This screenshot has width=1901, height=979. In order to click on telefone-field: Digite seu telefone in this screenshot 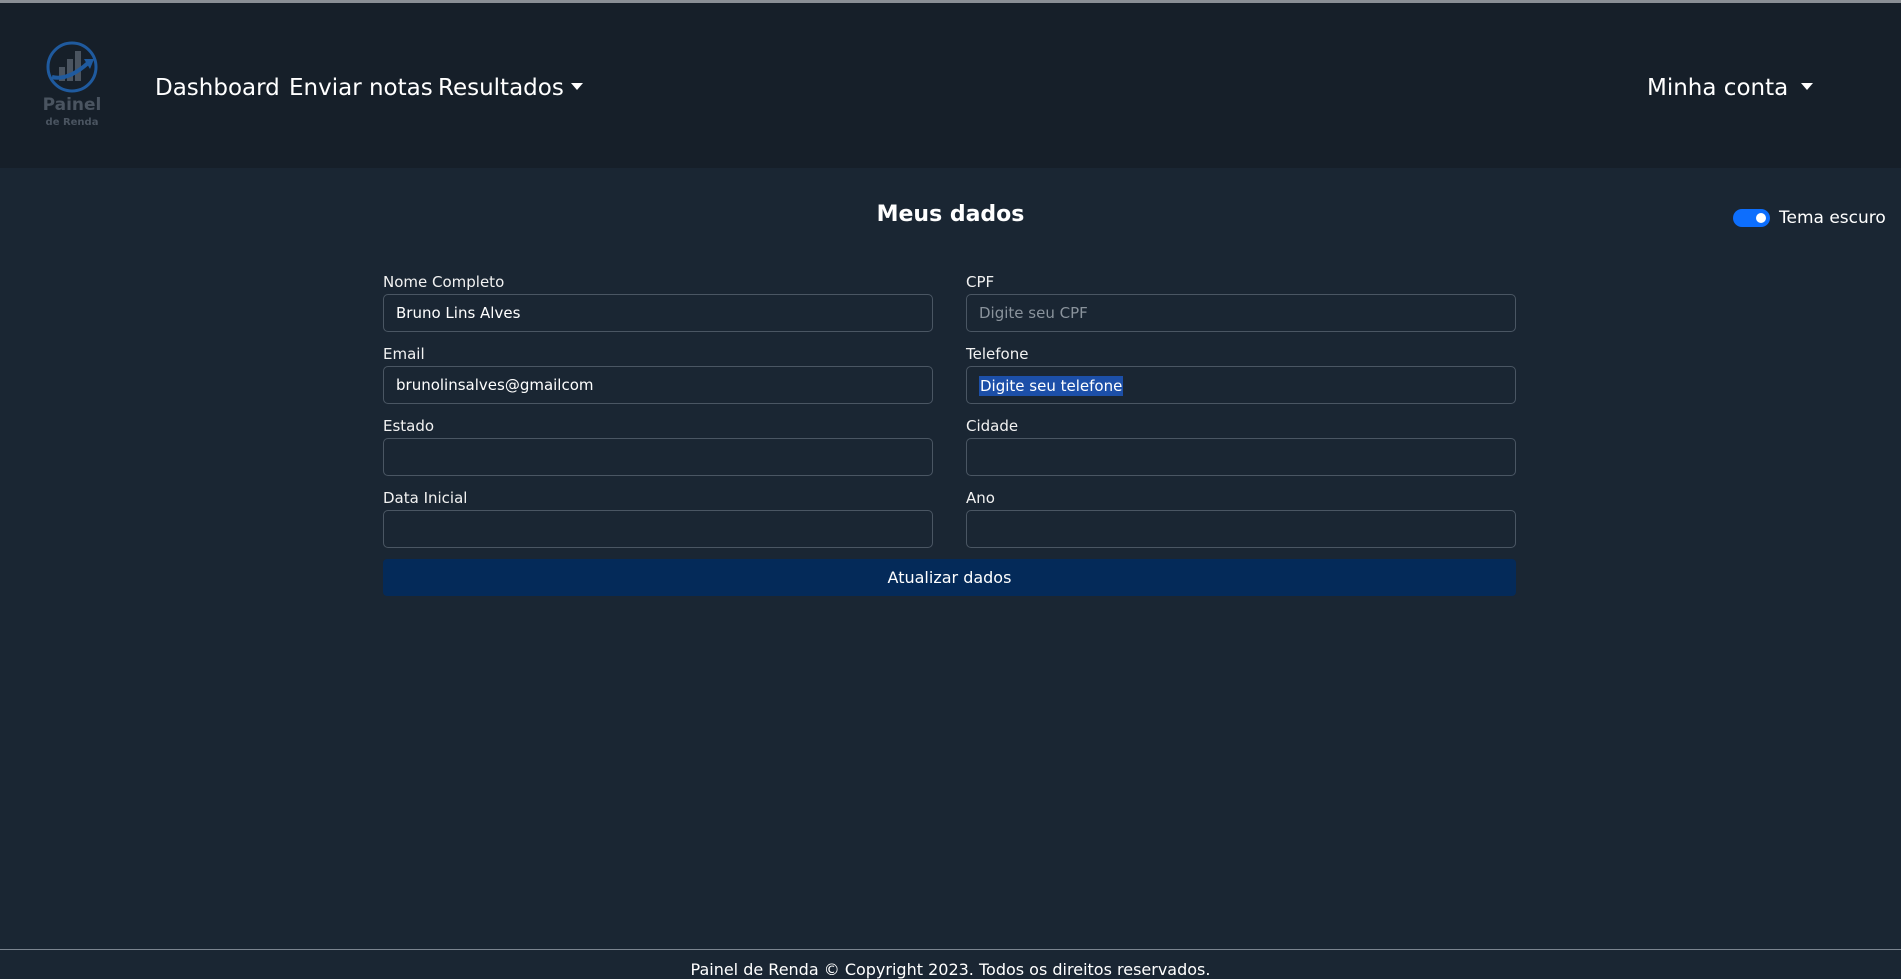, I will do `click(1241, 385)`.